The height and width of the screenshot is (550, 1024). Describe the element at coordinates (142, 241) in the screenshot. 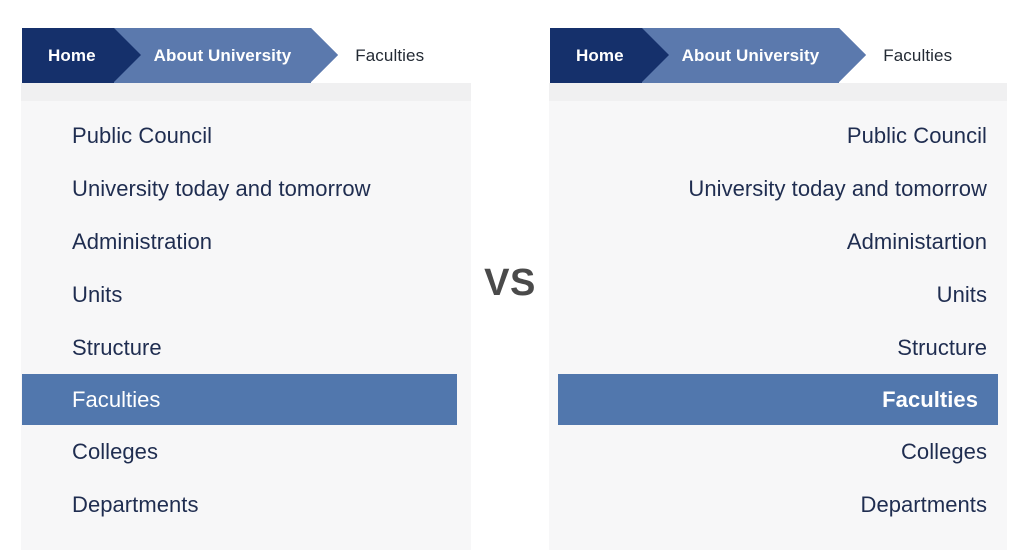

I see `menu-item-label: Administration` at that location.